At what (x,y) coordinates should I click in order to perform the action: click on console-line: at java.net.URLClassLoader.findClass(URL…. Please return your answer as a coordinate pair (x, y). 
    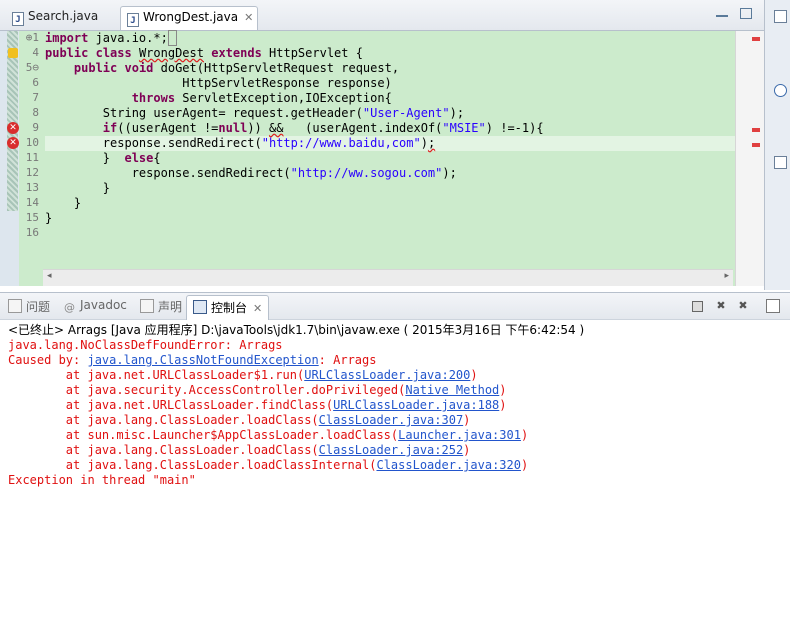
    Looking at the image, I should click on (257, 405).